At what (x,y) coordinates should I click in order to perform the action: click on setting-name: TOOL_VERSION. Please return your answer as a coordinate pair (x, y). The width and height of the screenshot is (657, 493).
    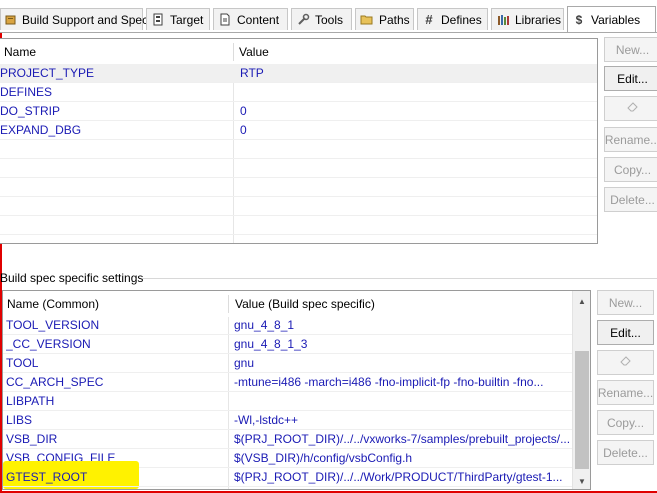
    Looking at the image, I should click on (53, 325).